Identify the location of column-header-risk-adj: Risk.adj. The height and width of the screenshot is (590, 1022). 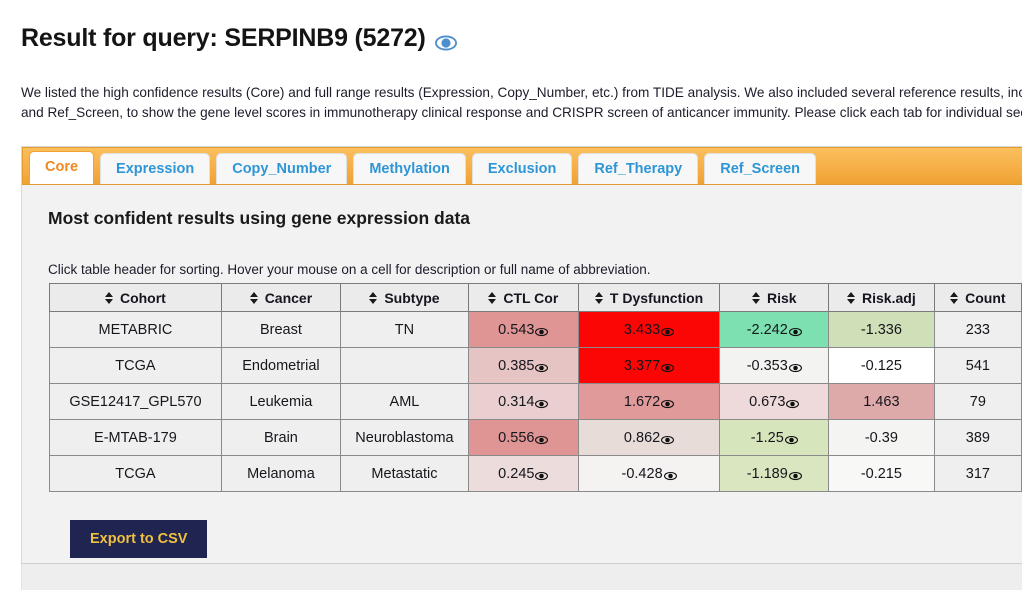
(881, 297).